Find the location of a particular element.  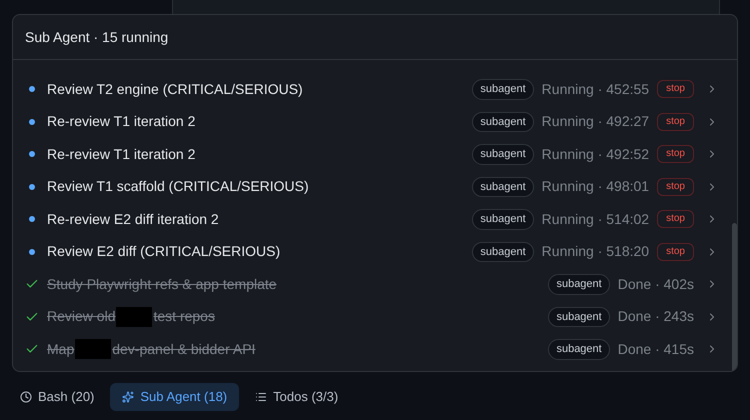

panel-title: Sub Agent · 15 running is located at coordinates (96, 37).